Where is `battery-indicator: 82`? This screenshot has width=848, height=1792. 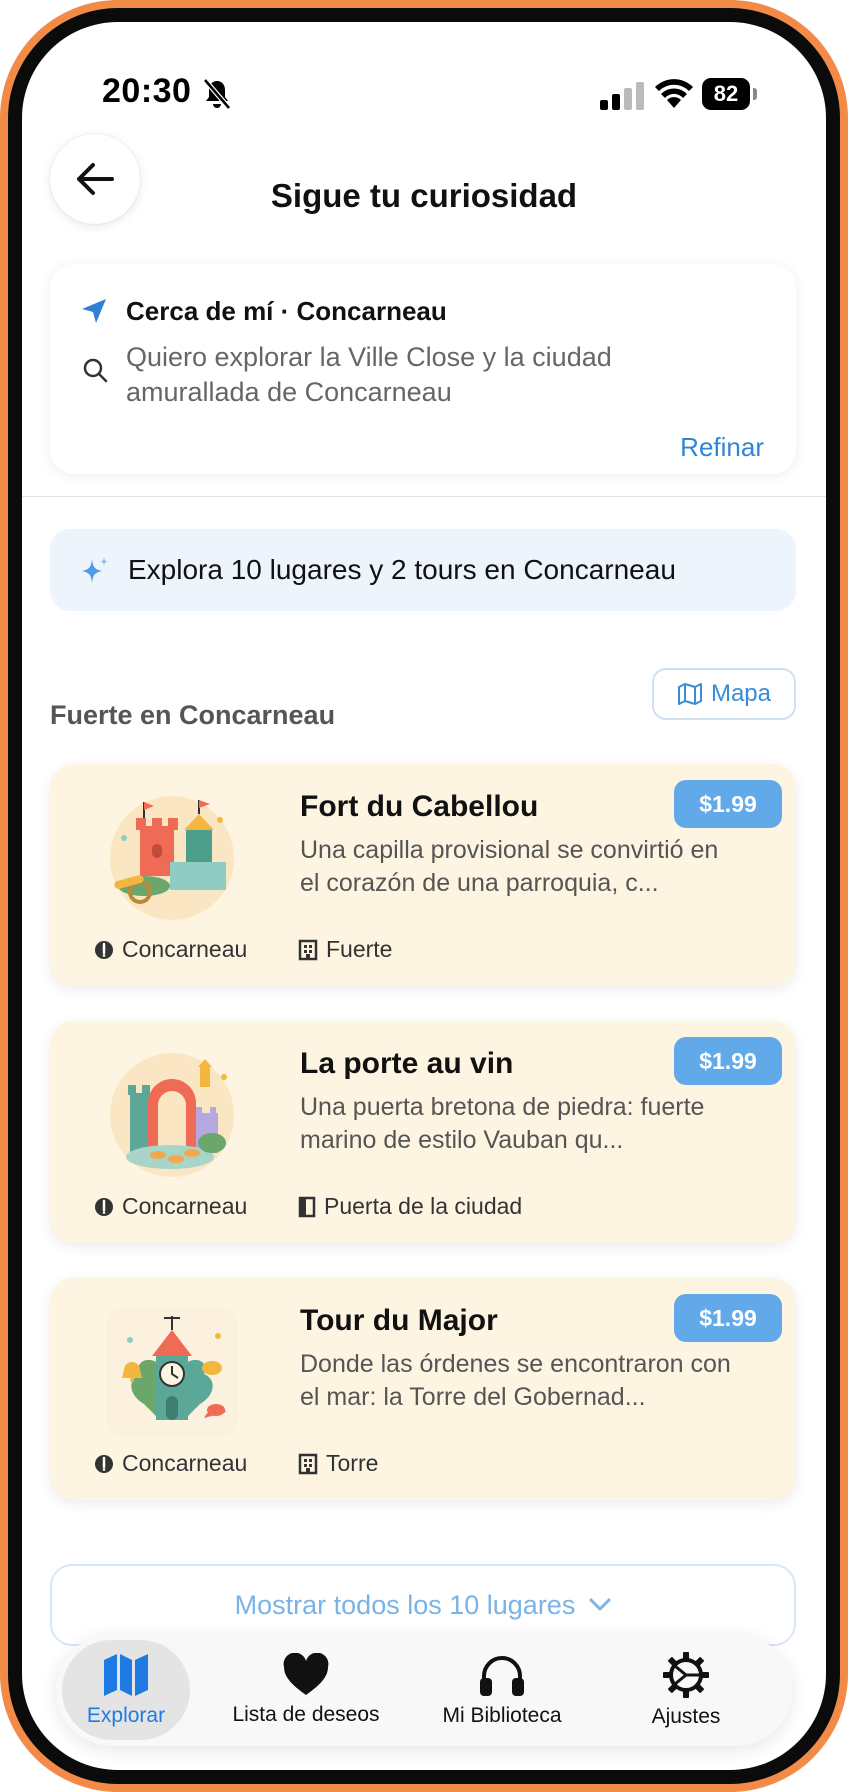 battery-indicator: 82 is located at coordinates (730, 94).